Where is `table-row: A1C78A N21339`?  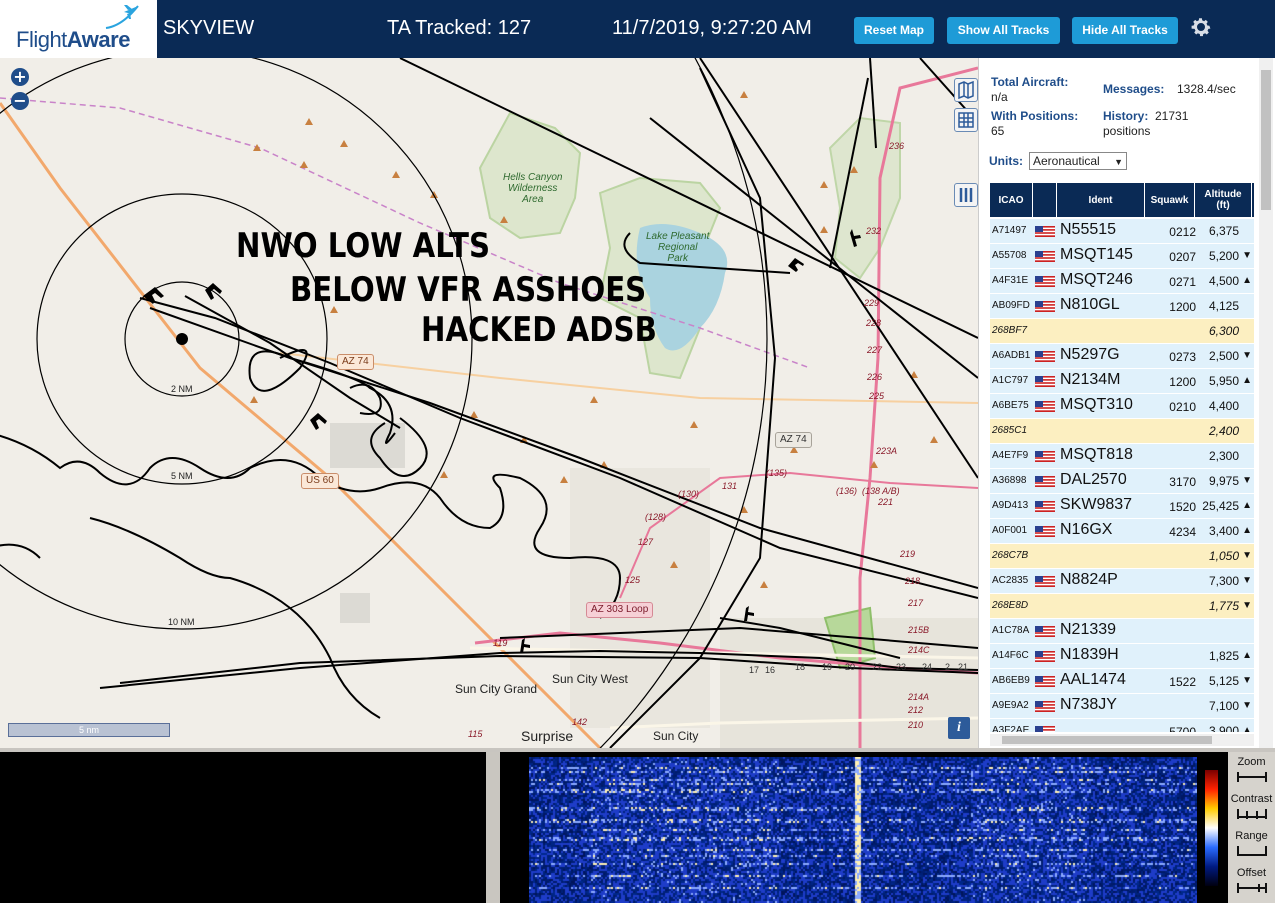 table-row: A1C78A N21339 is located at coordinates (1122, 631).